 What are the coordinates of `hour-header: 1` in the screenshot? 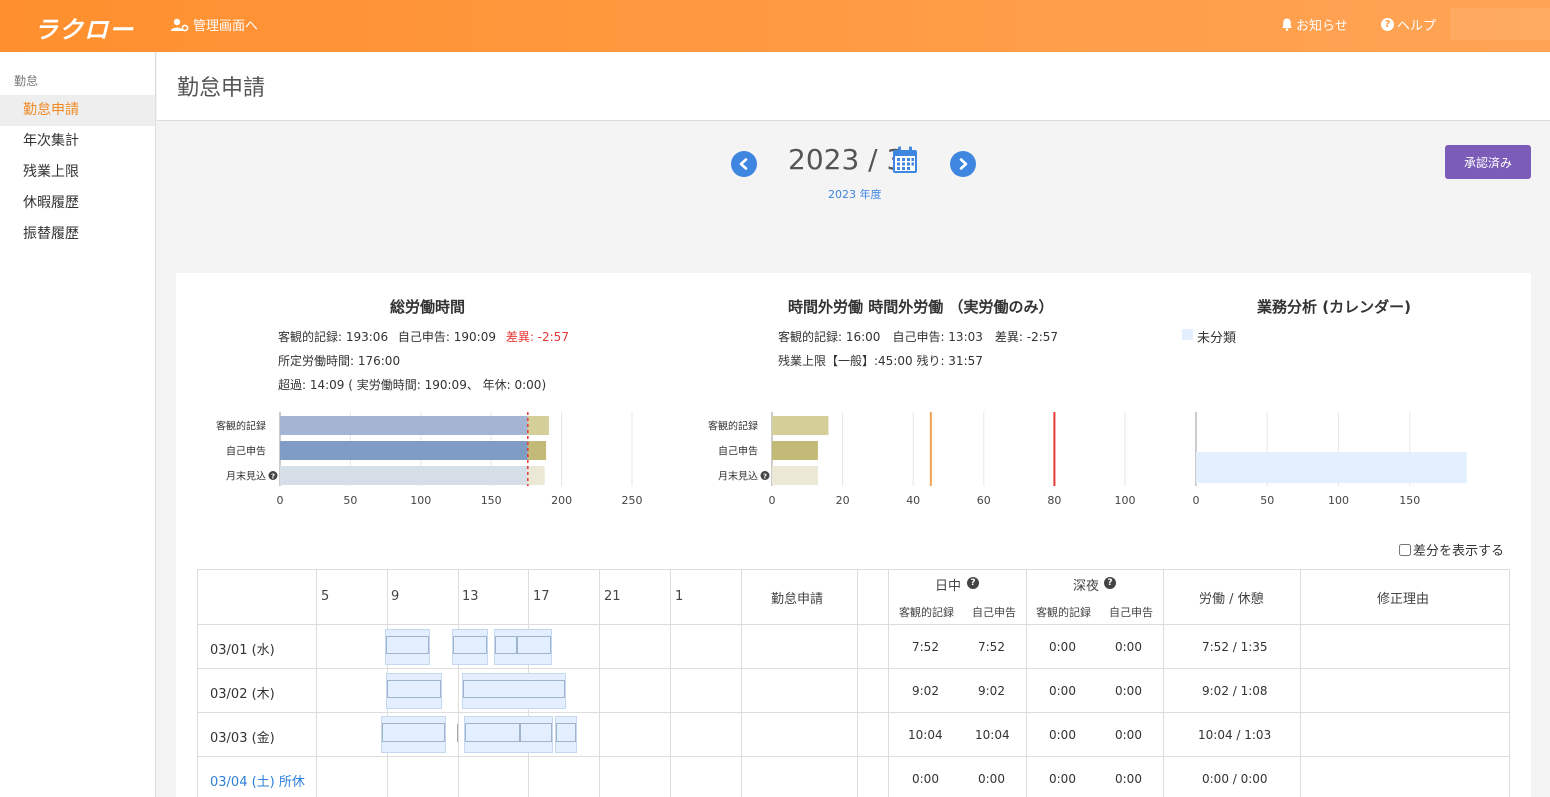 It's located at (679, 596).